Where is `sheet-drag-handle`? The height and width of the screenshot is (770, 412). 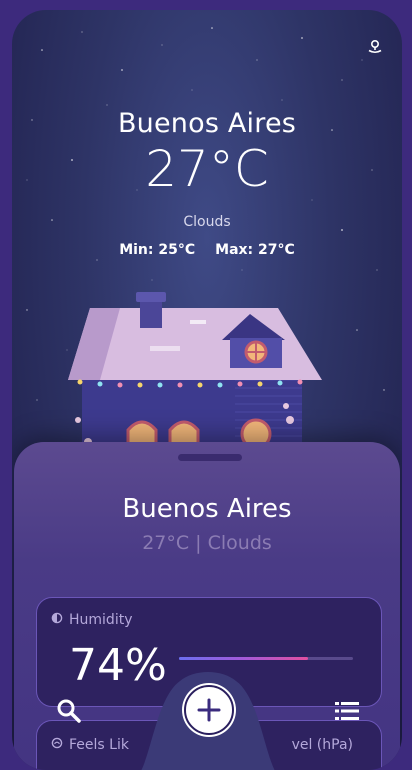 sheet-drag-handle is located at coordinates (210, 457).